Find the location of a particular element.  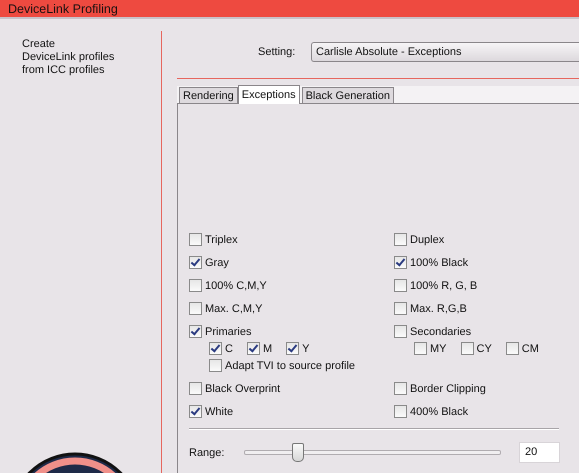

tab: Exceptions is located at coordinates (269, 94).